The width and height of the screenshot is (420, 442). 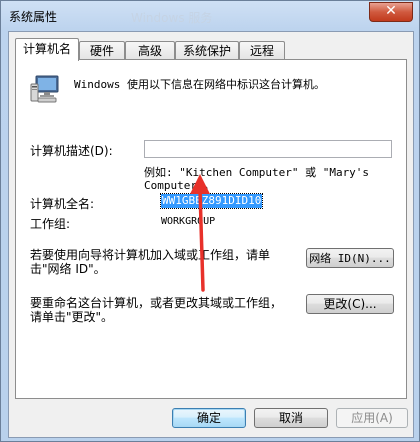 What do you see at coordinates (262, 50) in the screenshot?
I see `tab-remote: 远程` at bounding box center [262, 50].